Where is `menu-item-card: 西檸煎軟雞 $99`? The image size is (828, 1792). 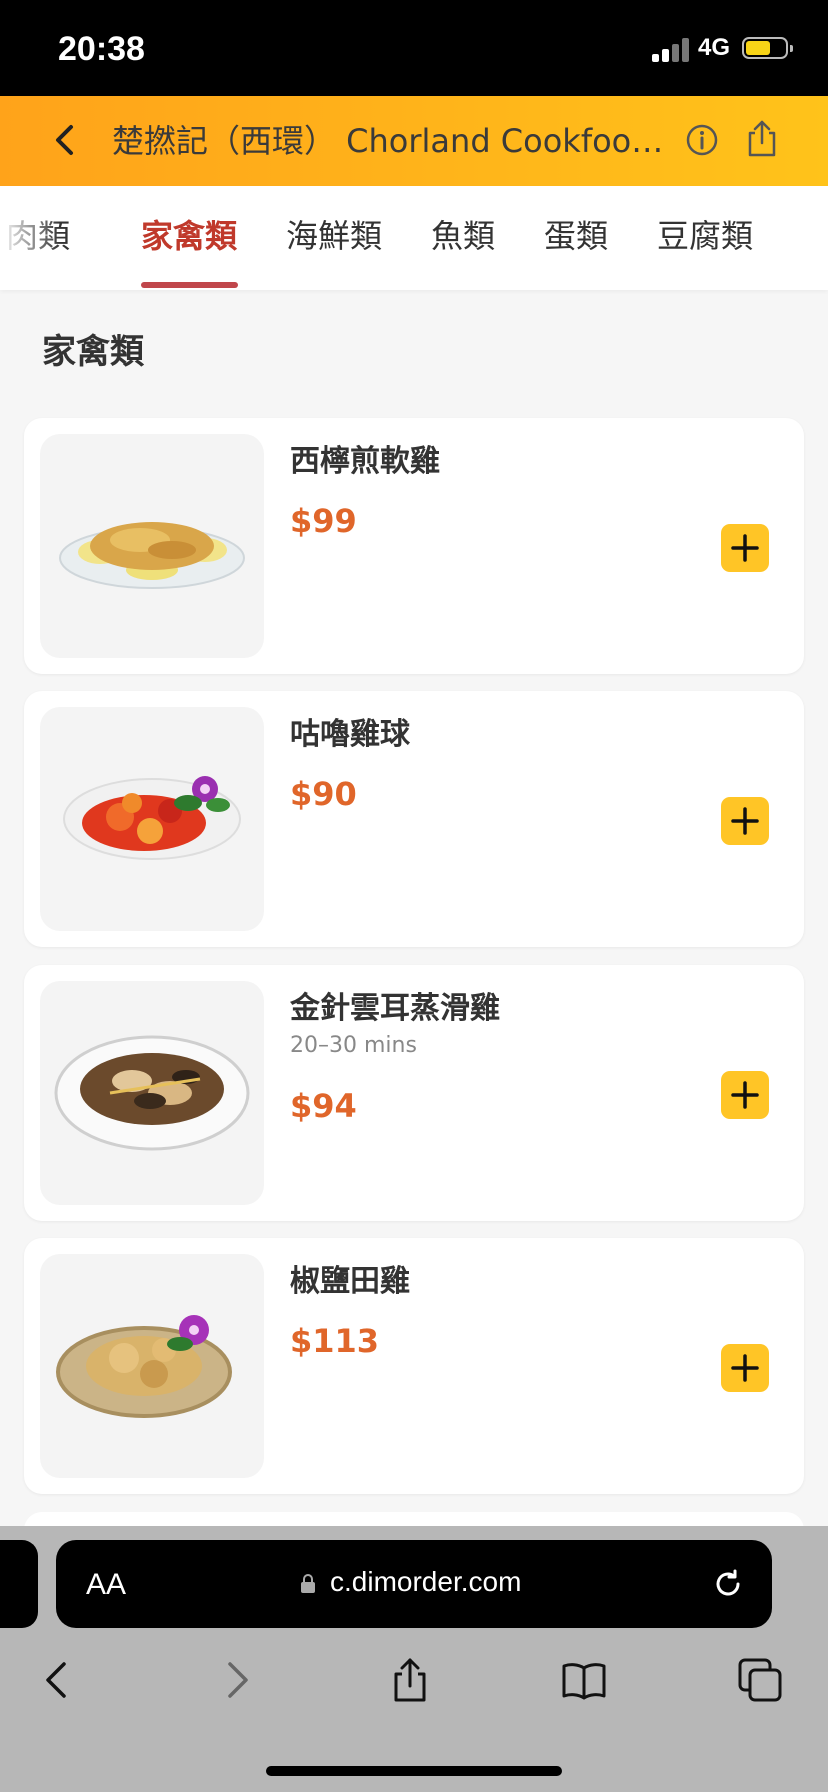 menu-item-card: 西檸煎軟雞 $99 is located at coordinates (414, 546).